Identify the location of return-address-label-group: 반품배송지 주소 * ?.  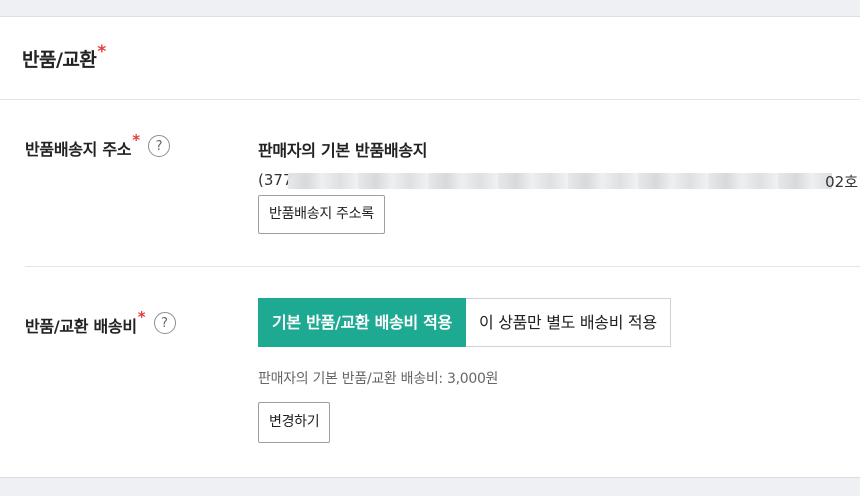
(98, 145).